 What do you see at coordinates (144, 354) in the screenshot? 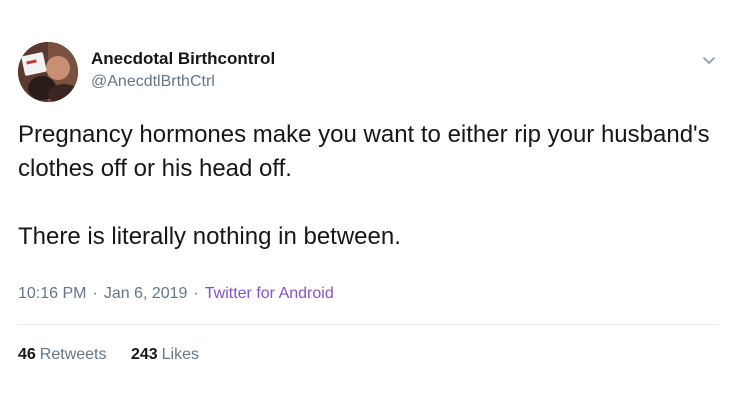
I see `likes-count: 243` at bounding box center [144, 354].